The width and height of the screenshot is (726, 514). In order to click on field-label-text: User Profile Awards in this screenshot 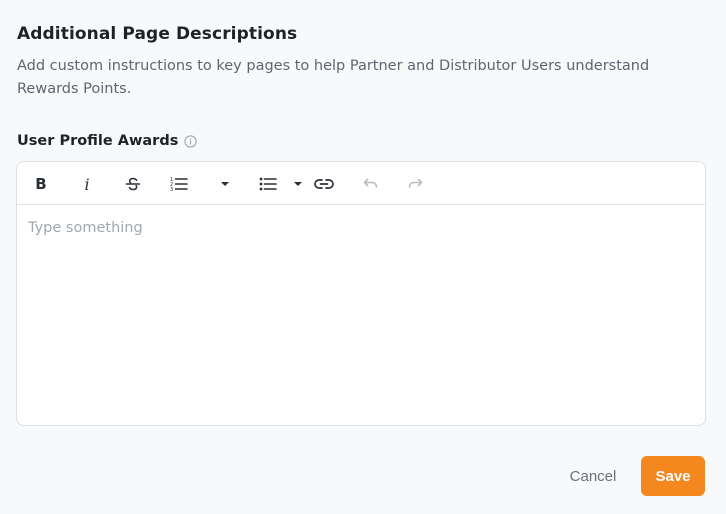, I will do `click(98, 141)`.